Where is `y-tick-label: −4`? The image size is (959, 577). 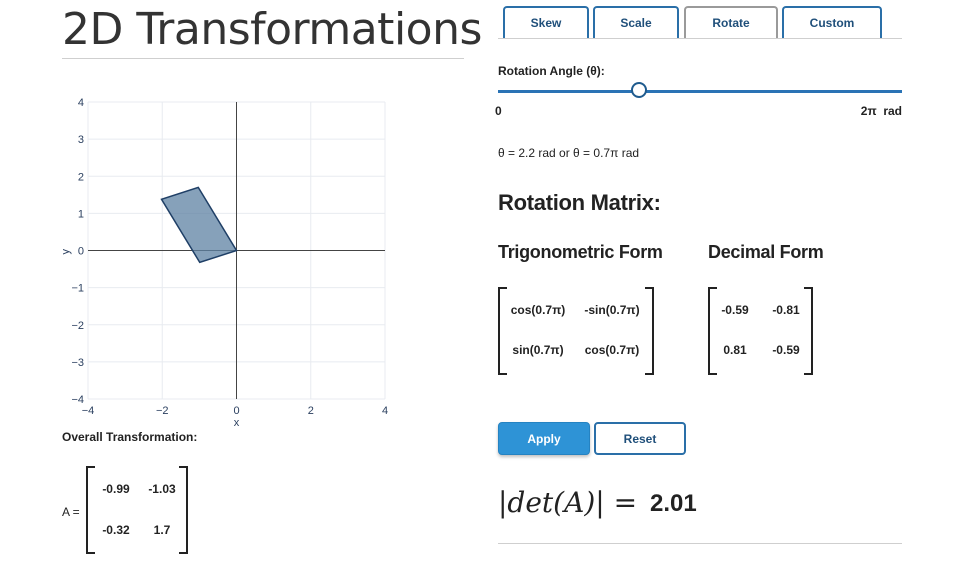
y-tick-label: −4 is located at coordinates (77, 400).